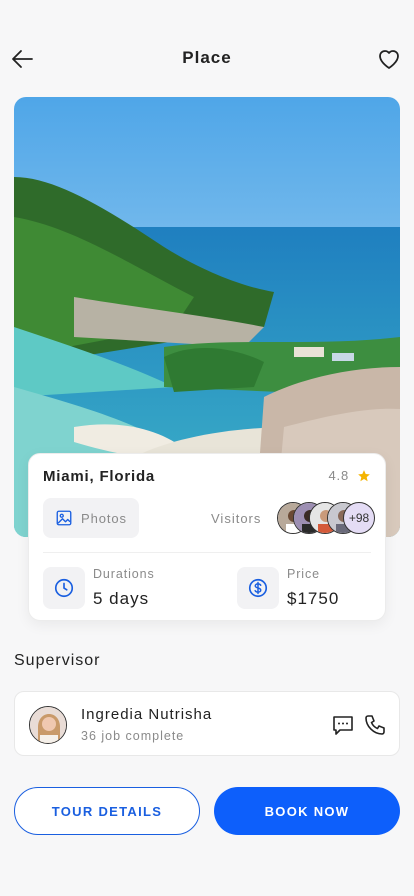  What do you see at coordinates (64, 518) in the screenshot?
I see `image-icon` at bounding box center [64, 518].